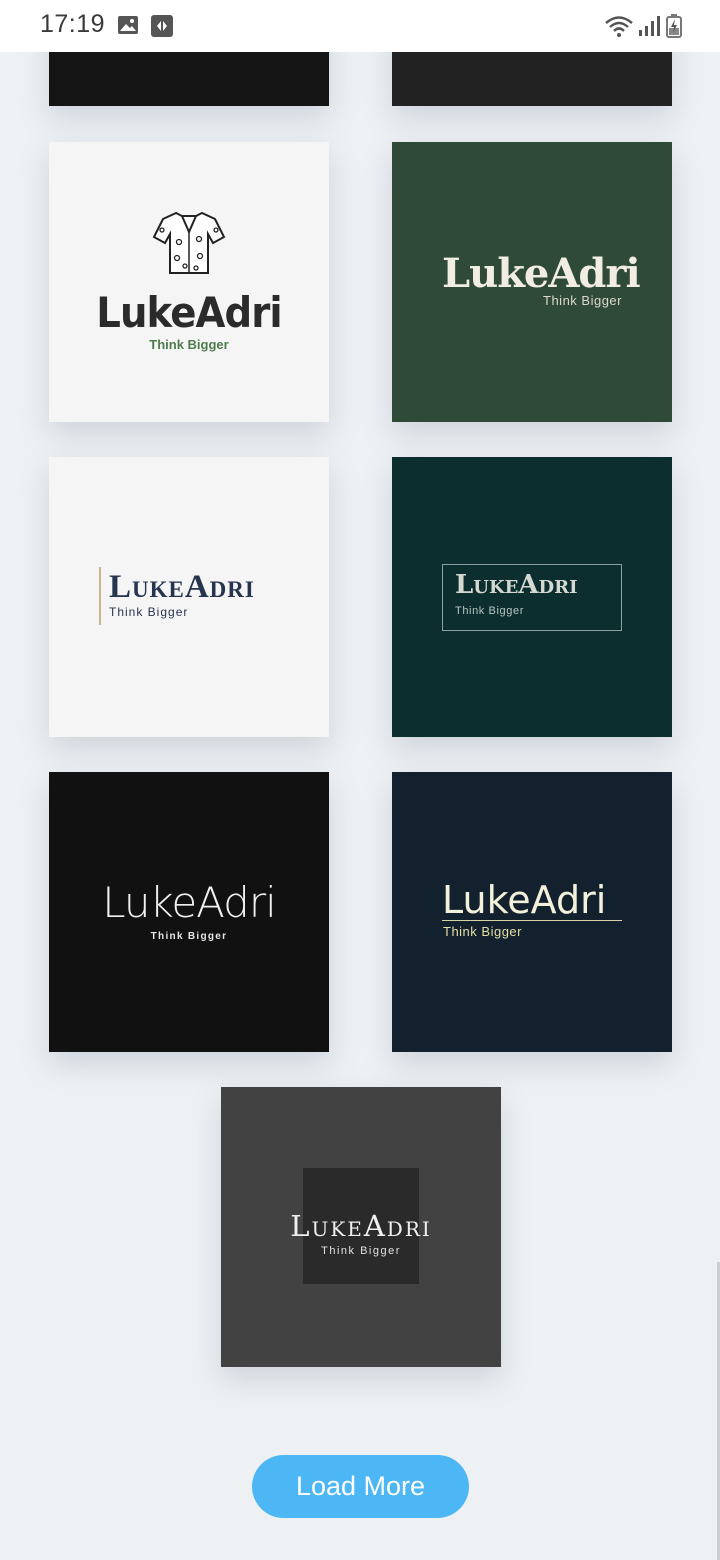  What do you see at coordinates (100, 596) in the screenshot?
I see `accent-bar` at bounding box center [100, 596].